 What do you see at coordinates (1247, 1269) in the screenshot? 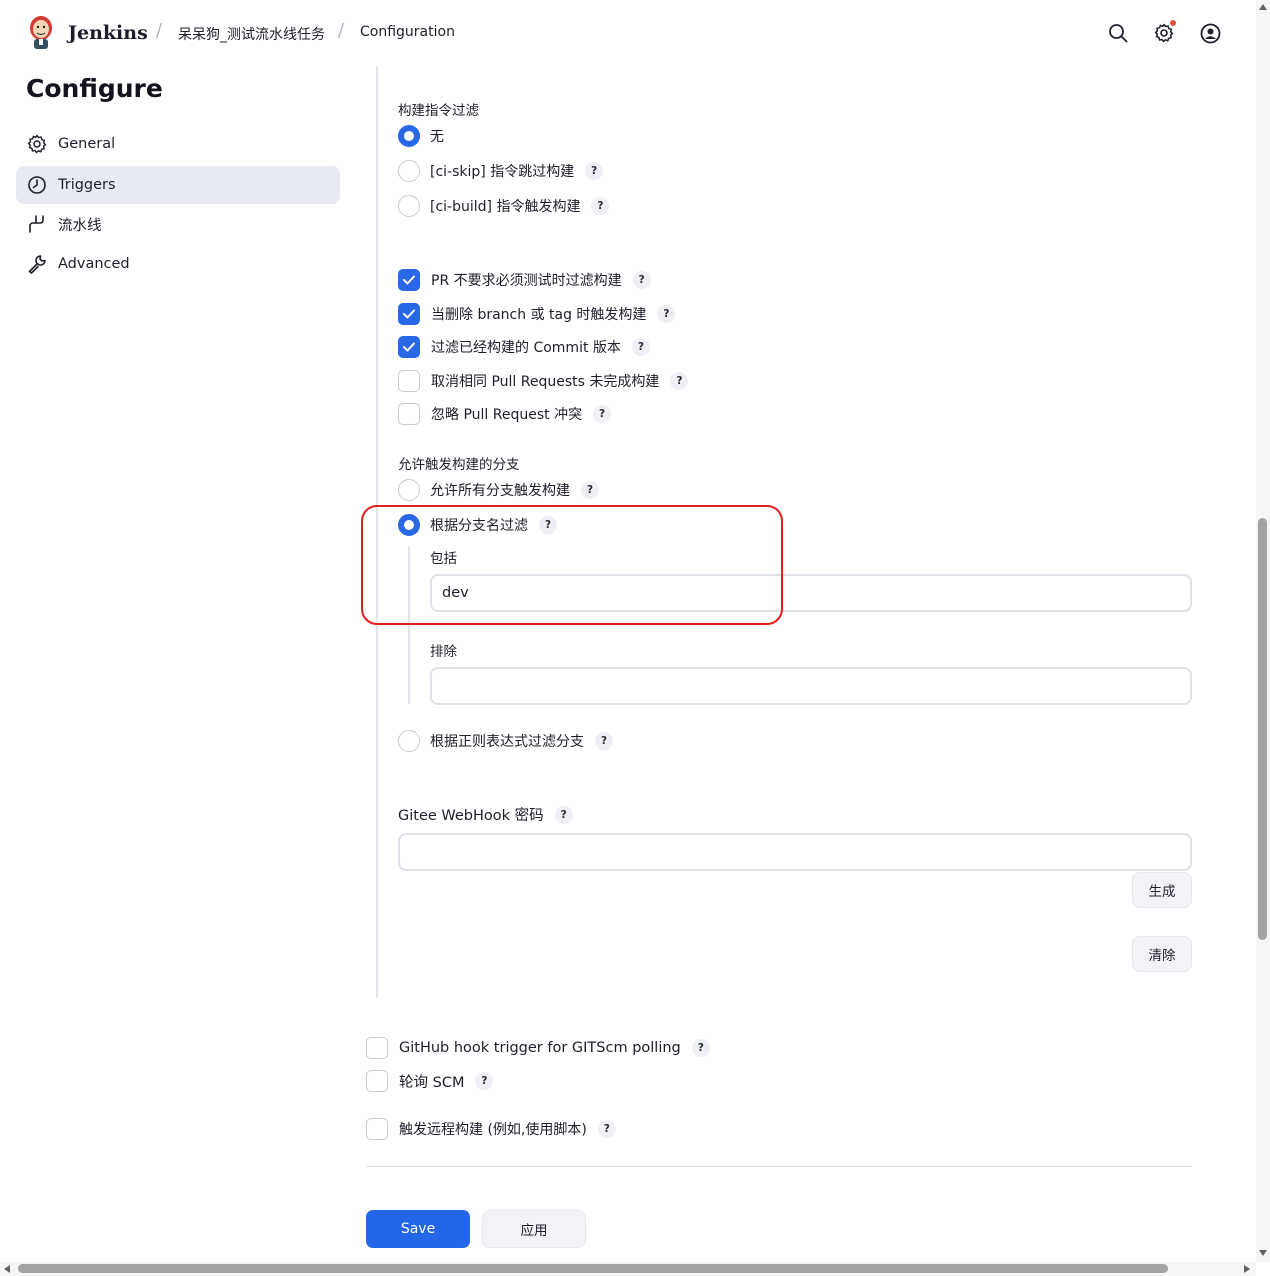
I see `scroll-right-arrow-icon` at bounding box center [1247, 1269].